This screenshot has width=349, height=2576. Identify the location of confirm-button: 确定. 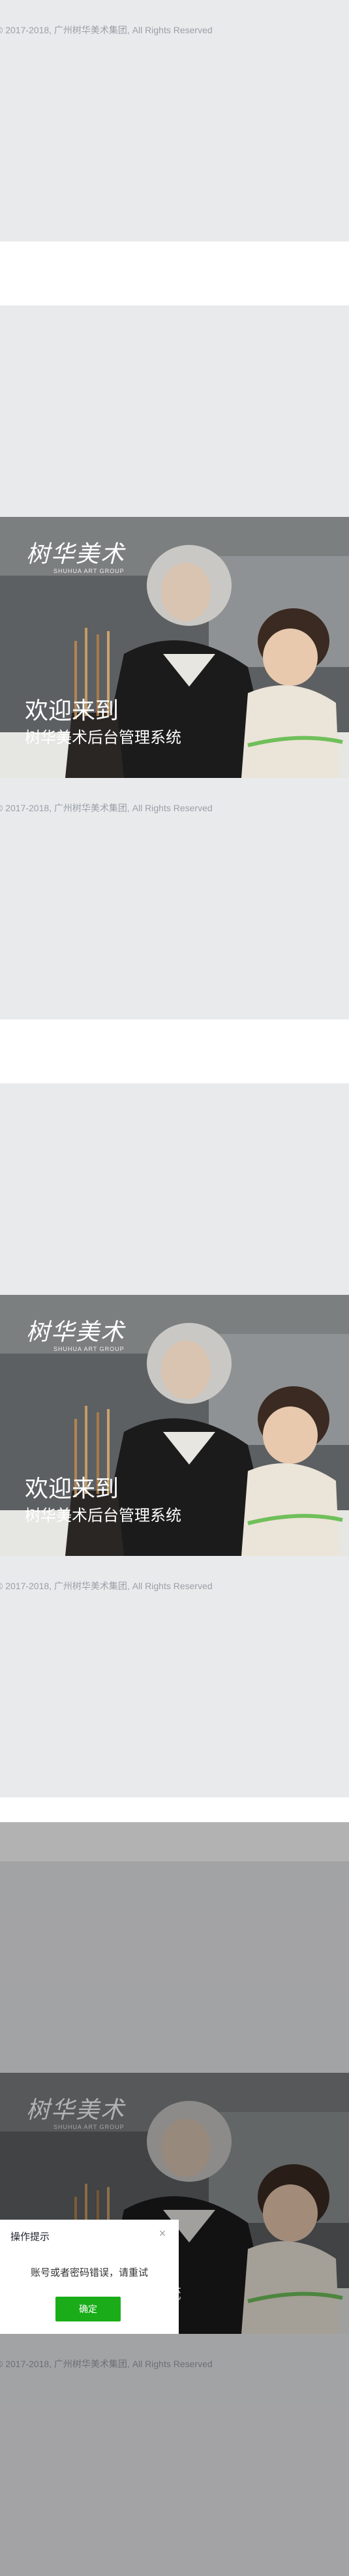
(88, 2309).